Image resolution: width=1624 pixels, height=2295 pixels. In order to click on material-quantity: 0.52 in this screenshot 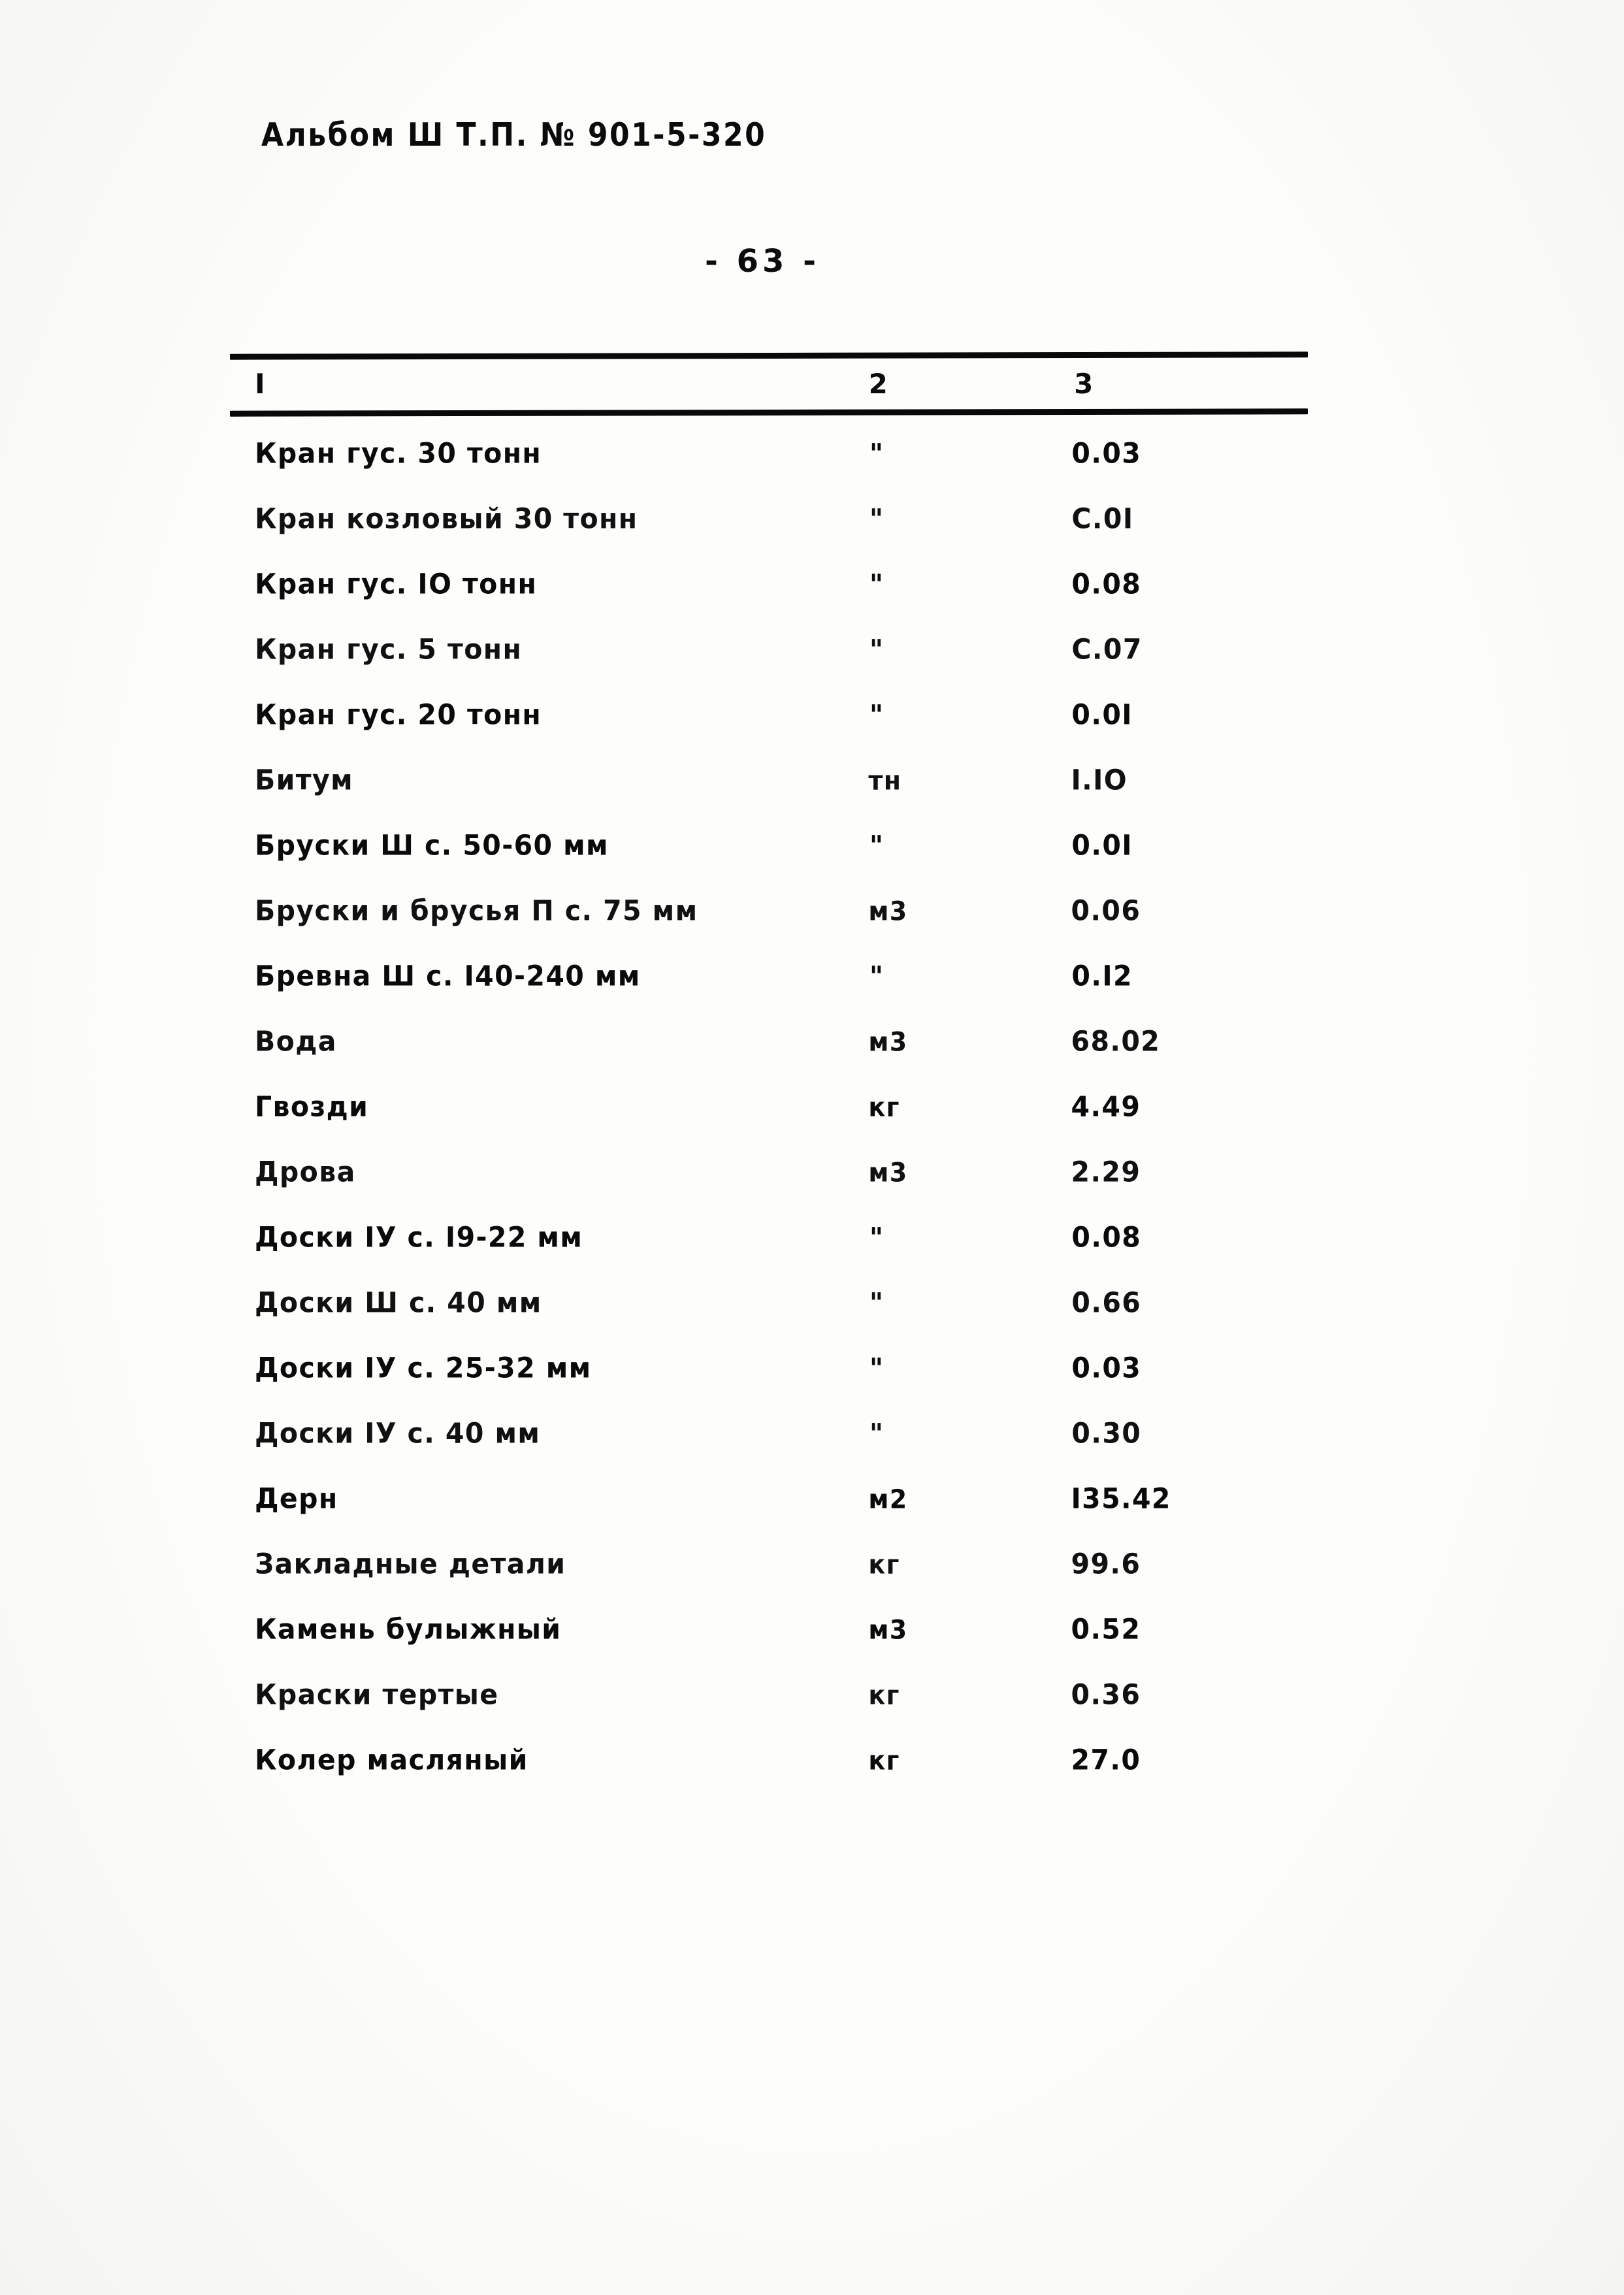, I will do `click(1106, 1629)`.